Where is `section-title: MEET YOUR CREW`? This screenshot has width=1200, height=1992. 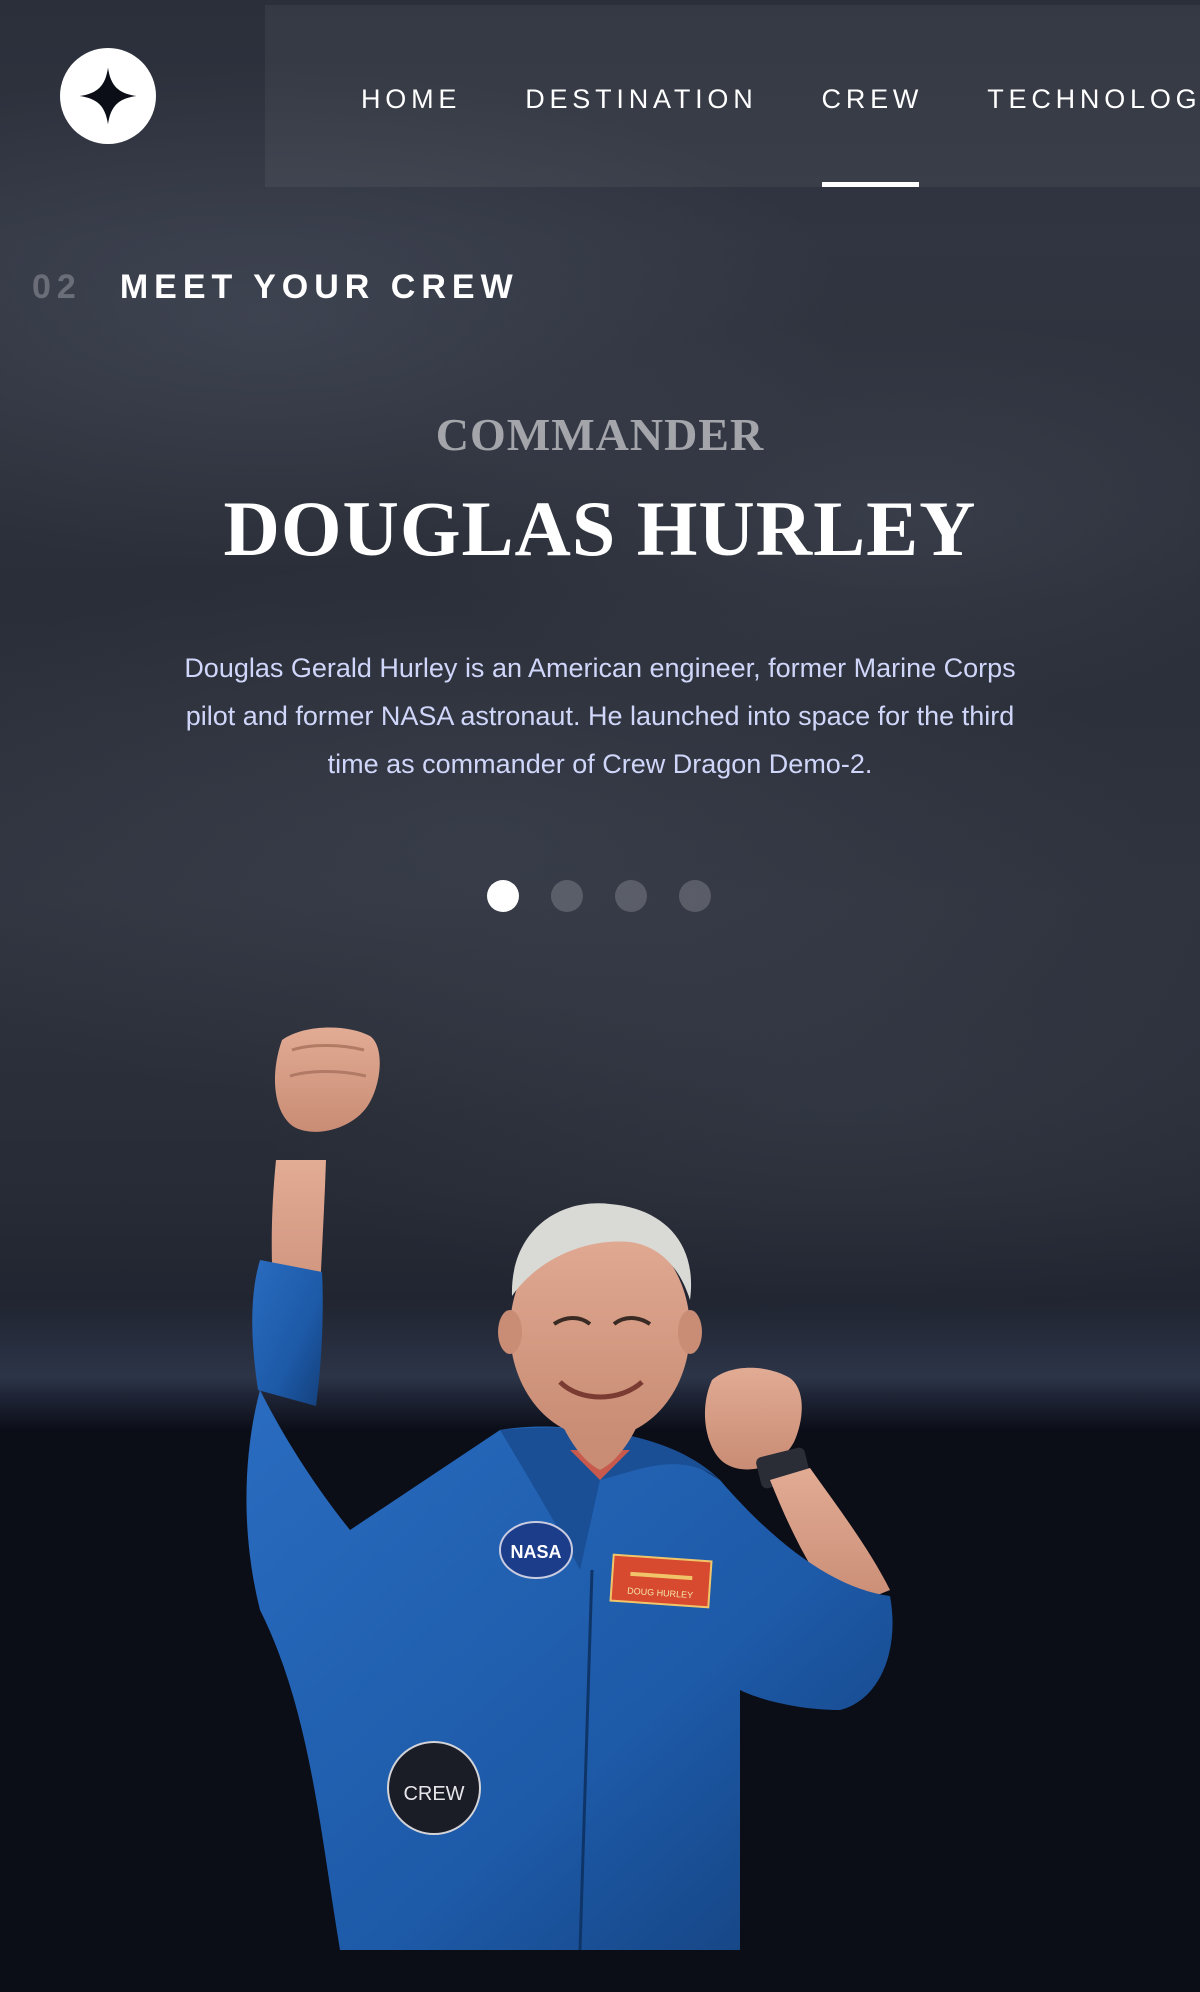
section-title: MEET YOUR CREW is located at coordinates (319, 287).